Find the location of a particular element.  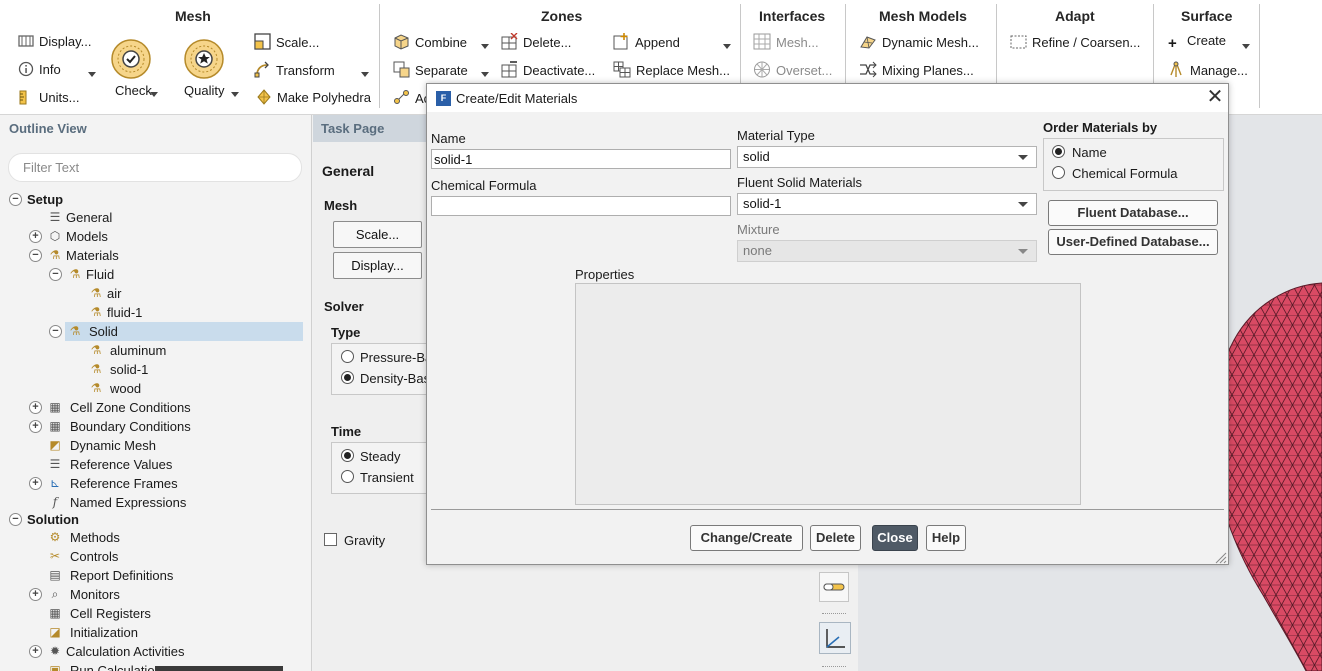

mesh-check-button is located at coordinates (131, 60).